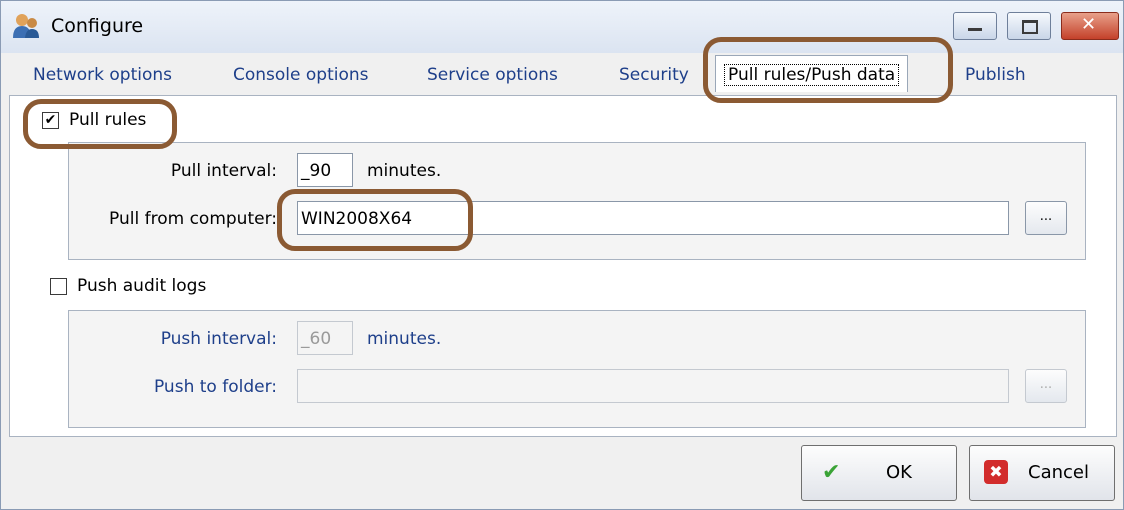 The width and height of the screenshot is (1124, 510). Describe the element at coordinates (831, 472) in the screenshot. I see `checkmark-icon: ✔` at that location.